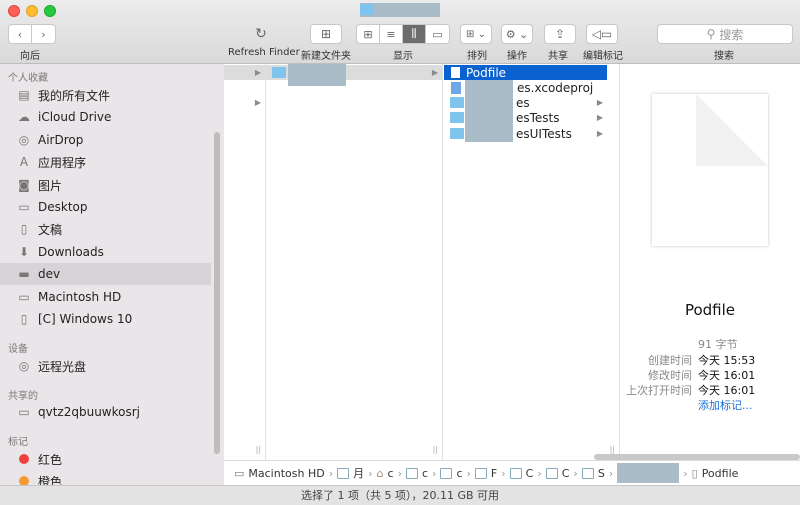 This screenshot has width=800, height=505. Describe the element at coordinates (538, 117) in the screenshot. I see `list-item-label: esTests` at that location.